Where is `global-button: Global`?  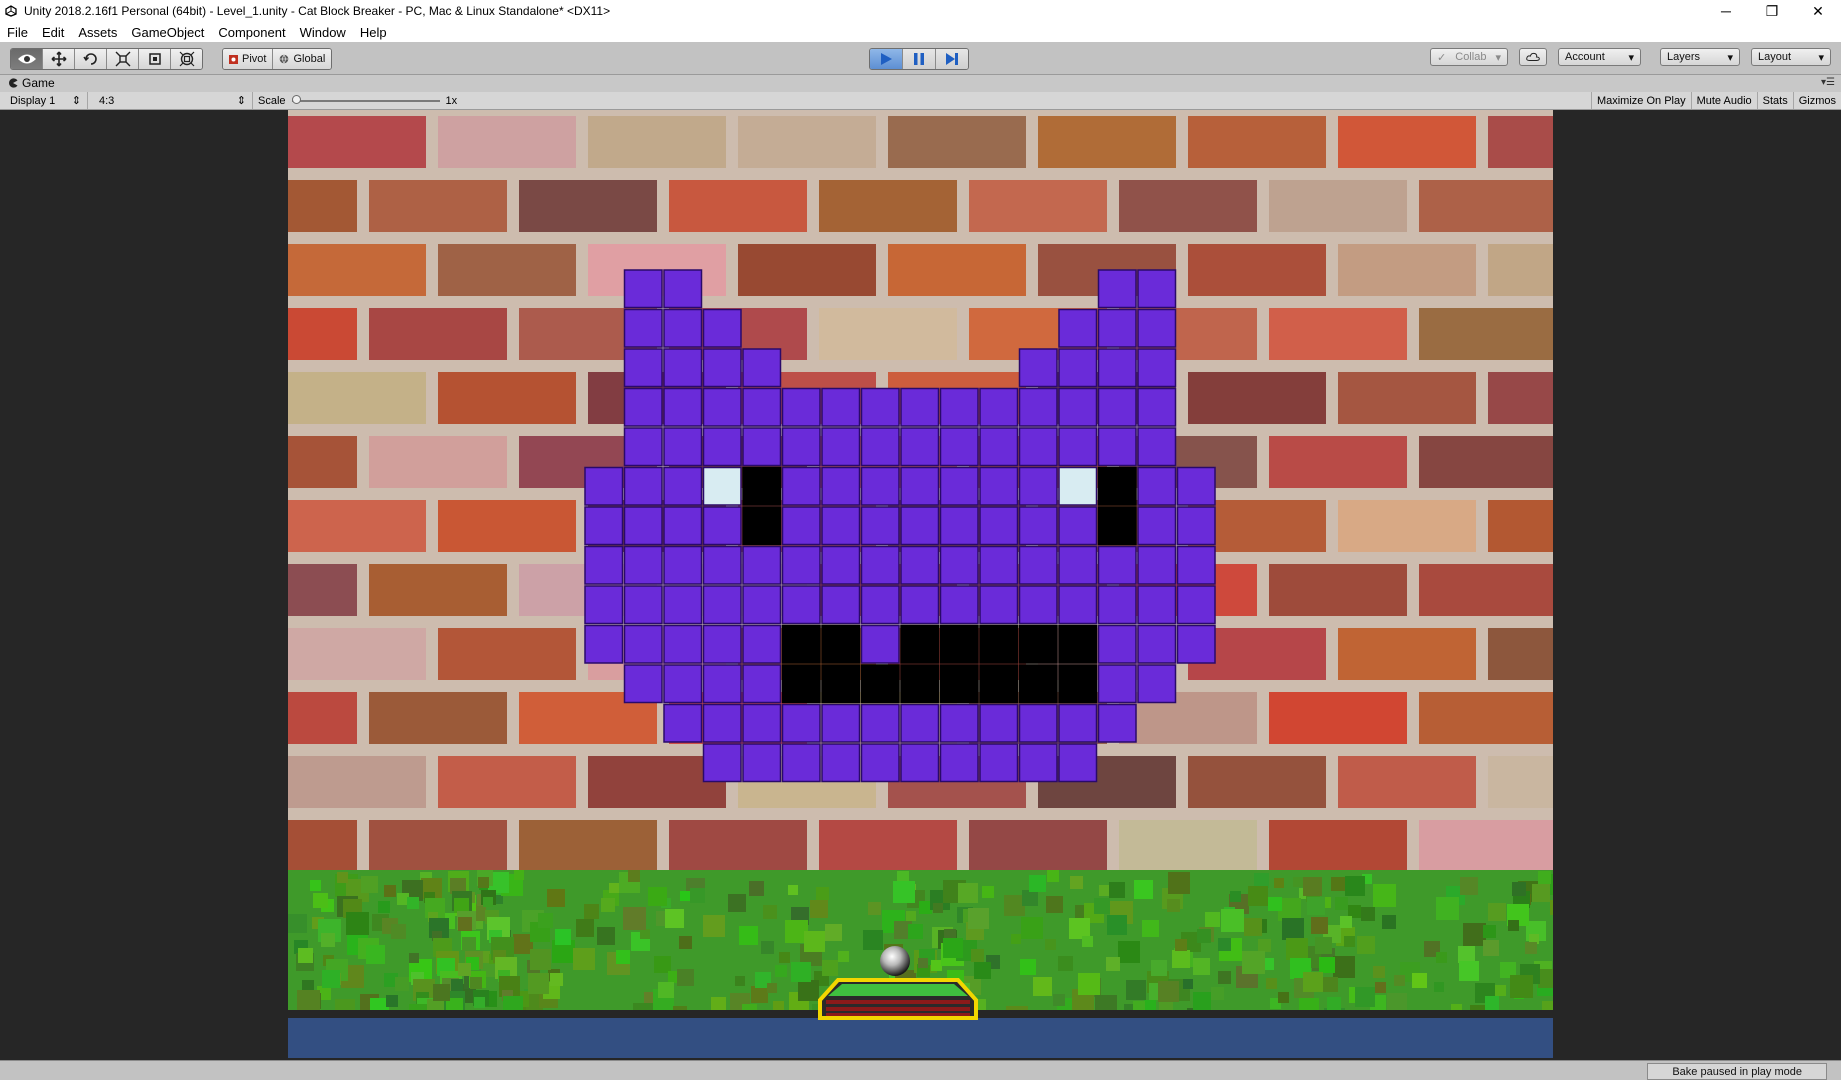
global-button: Global is located at coordinates (302, 59).